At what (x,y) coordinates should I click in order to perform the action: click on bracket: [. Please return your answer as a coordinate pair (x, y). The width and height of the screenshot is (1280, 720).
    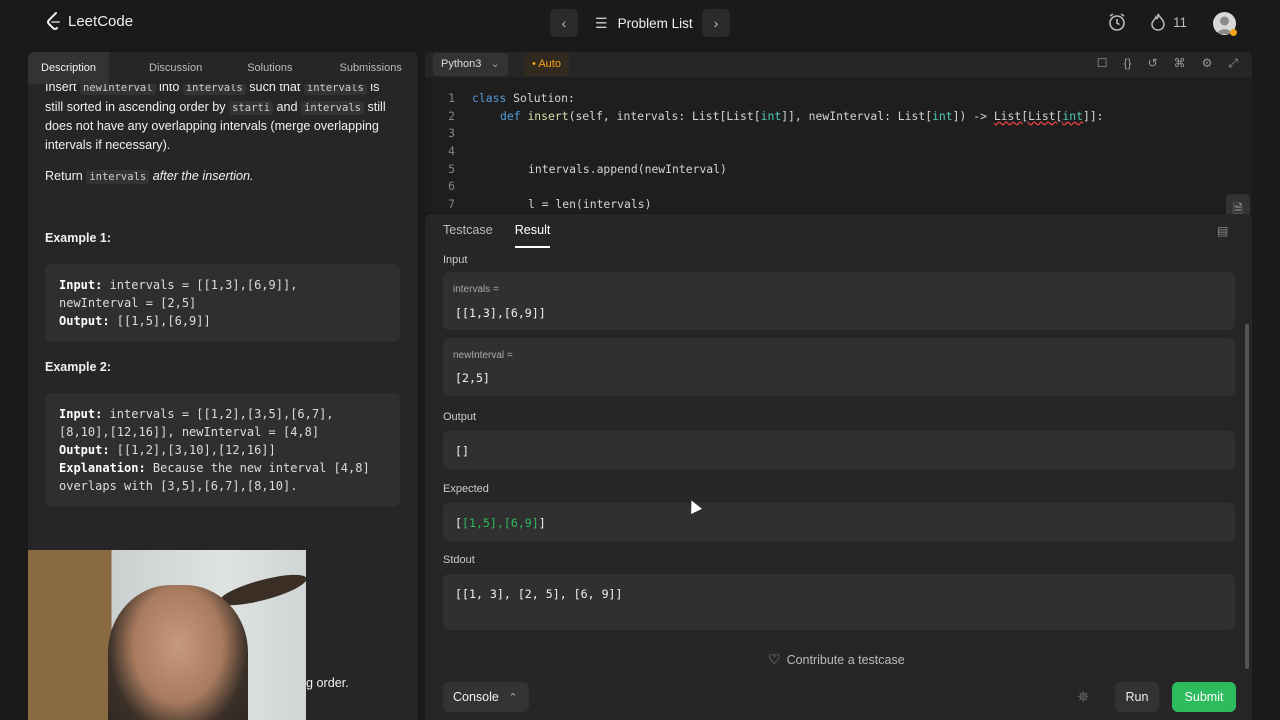
    Looking at the image, I should click on (458, 523).